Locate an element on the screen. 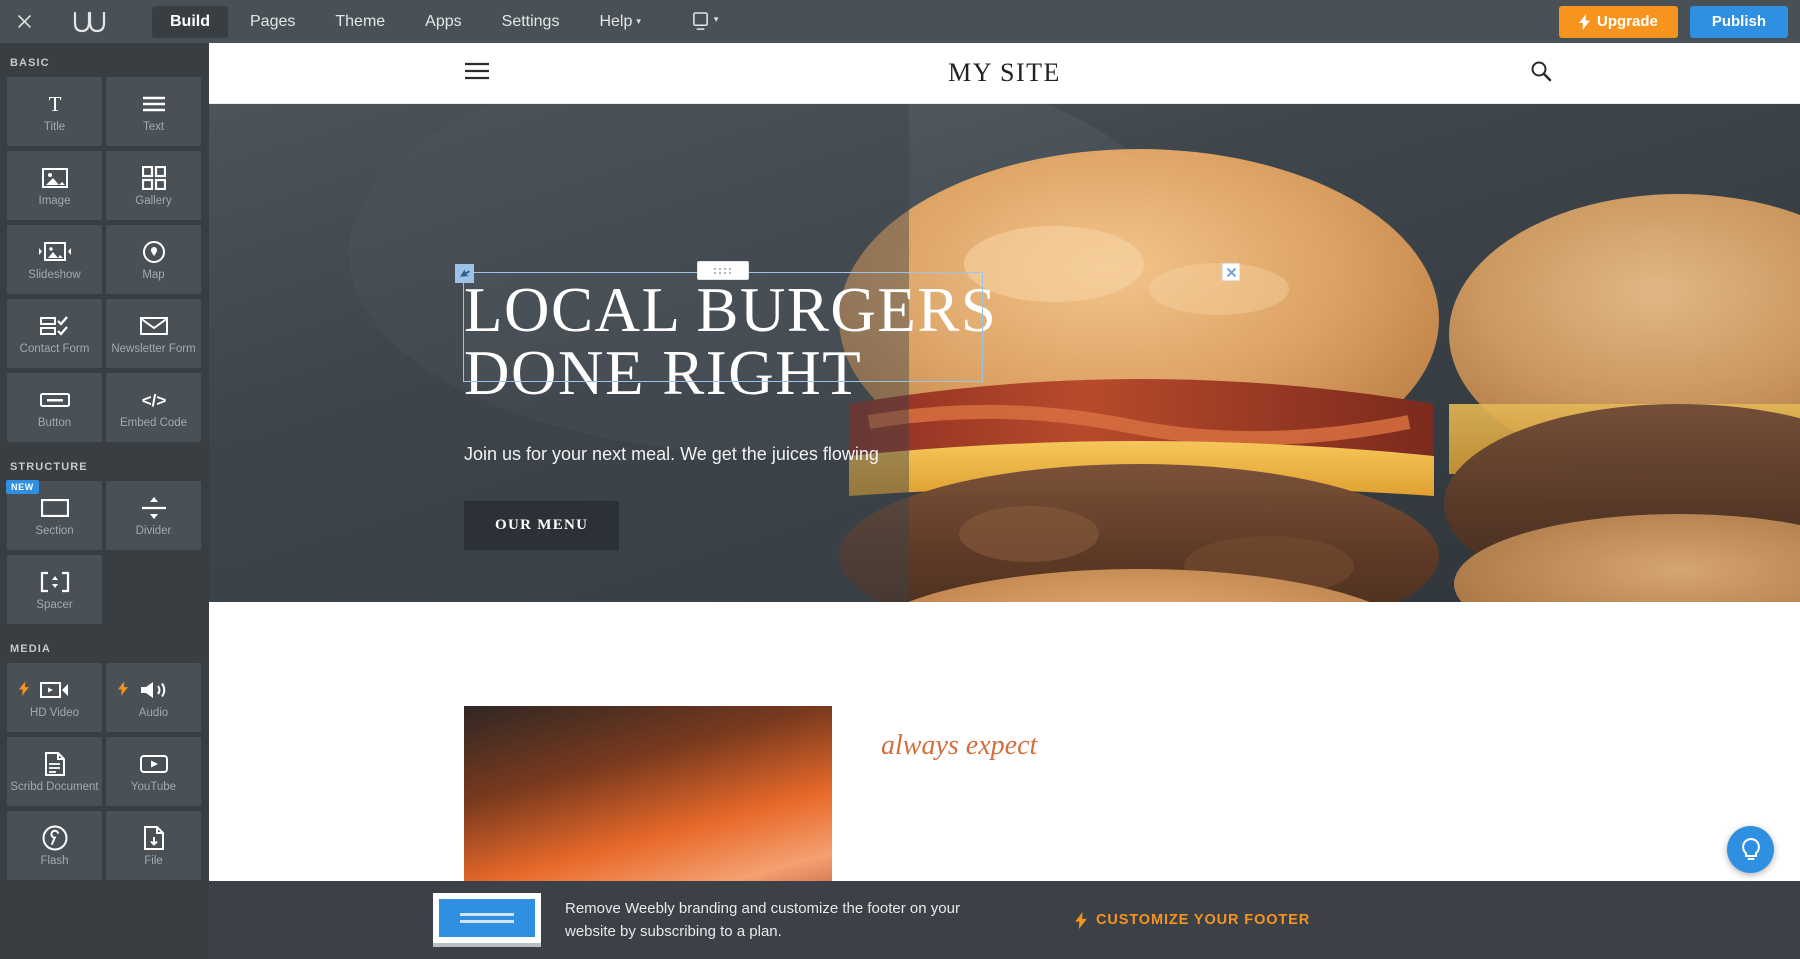 This screenshot has height=959, width=1800. sidebar-tile-gallery-label: Gallery is located at coordinates (153, 200).